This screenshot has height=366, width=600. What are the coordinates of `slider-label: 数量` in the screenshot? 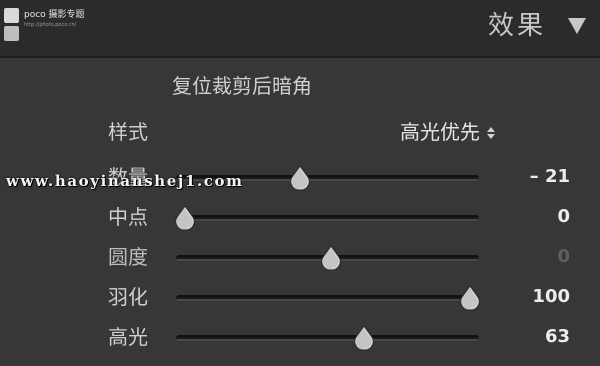 It's located at (128, 177).